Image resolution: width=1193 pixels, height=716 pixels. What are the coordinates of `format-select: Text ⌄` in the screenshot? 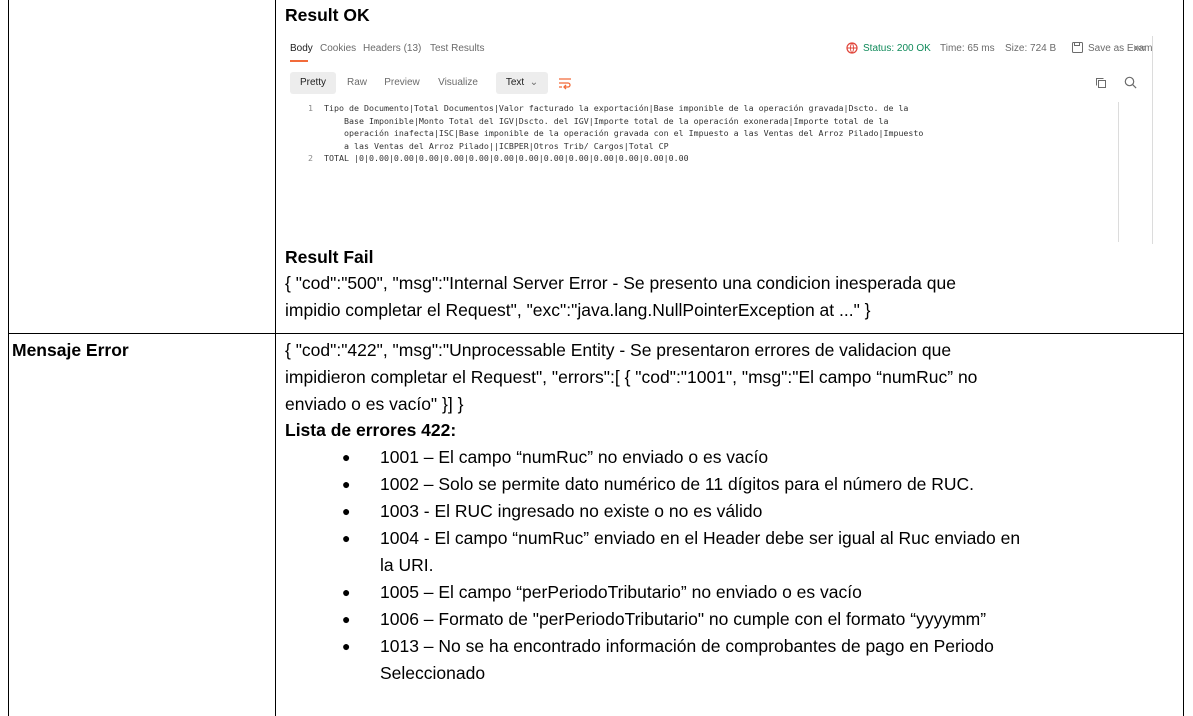 It's located at (522, 83).